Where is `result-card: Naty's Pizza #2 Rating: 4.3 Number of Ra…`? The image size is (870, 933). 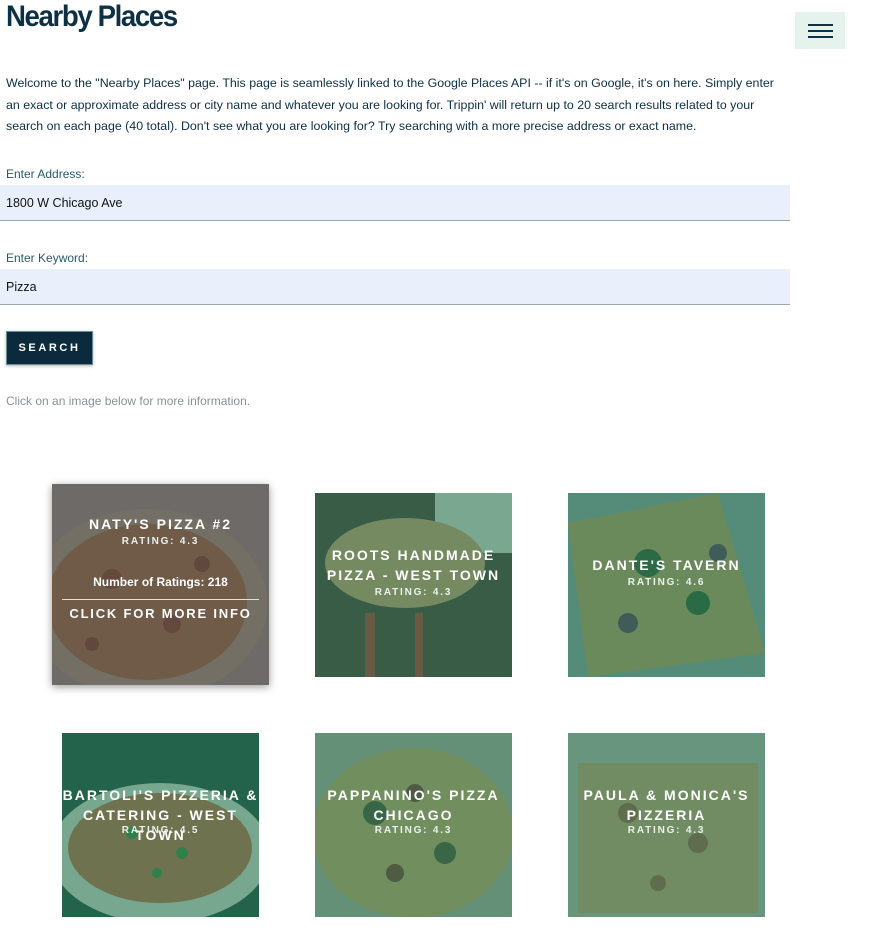
result-card: Naty's Pizza #2 Rating: 4.3 Number of Ra… is located at coordinates (160, 584).